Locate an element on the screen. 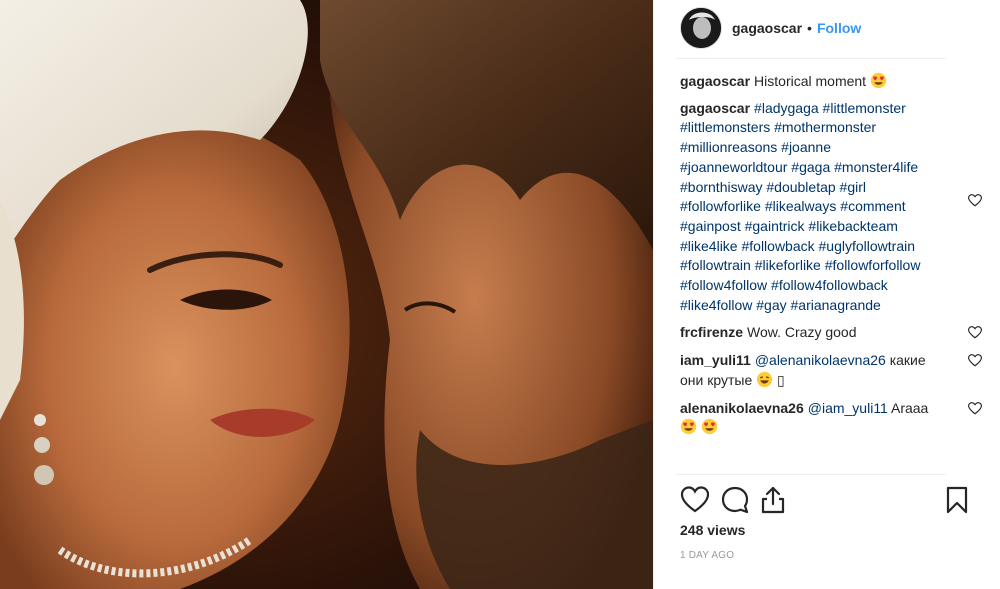 This screenshot has height=589, width=1000. avatar is located at coordinates (701, 28).